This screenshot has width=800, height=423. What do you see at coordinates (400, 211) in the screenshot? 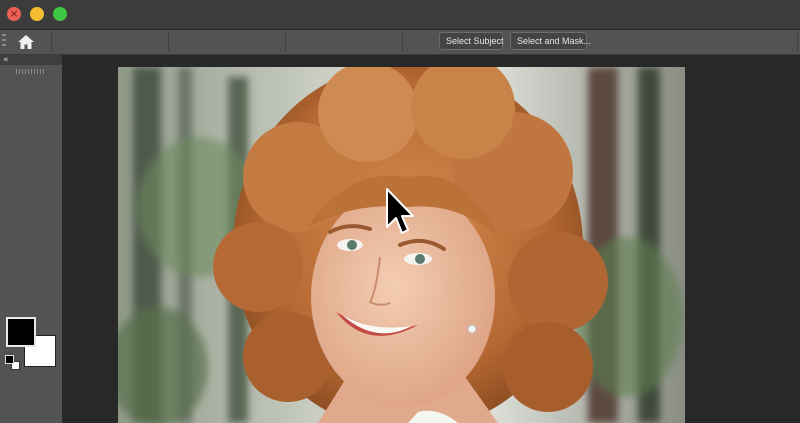
I see `arrow-pointer-icon` at bounding box center [400, 211].